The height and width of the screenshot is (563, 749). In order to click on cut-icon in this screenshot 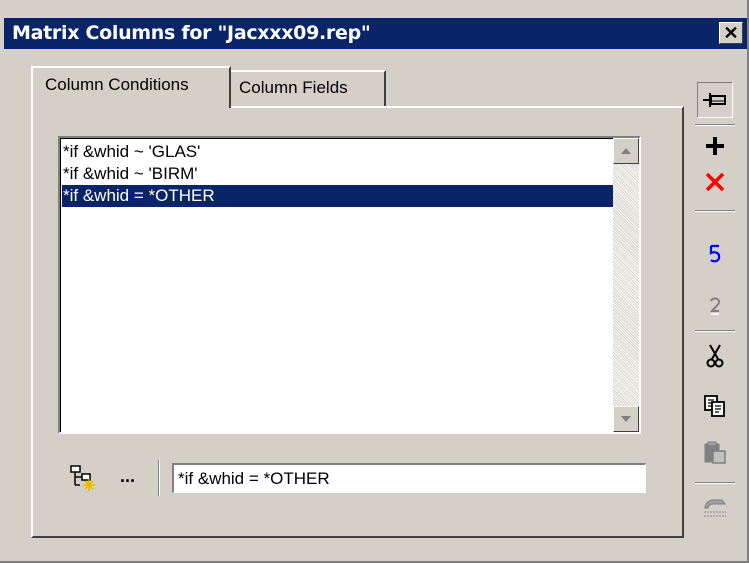, I will do `click(715, 356)`.